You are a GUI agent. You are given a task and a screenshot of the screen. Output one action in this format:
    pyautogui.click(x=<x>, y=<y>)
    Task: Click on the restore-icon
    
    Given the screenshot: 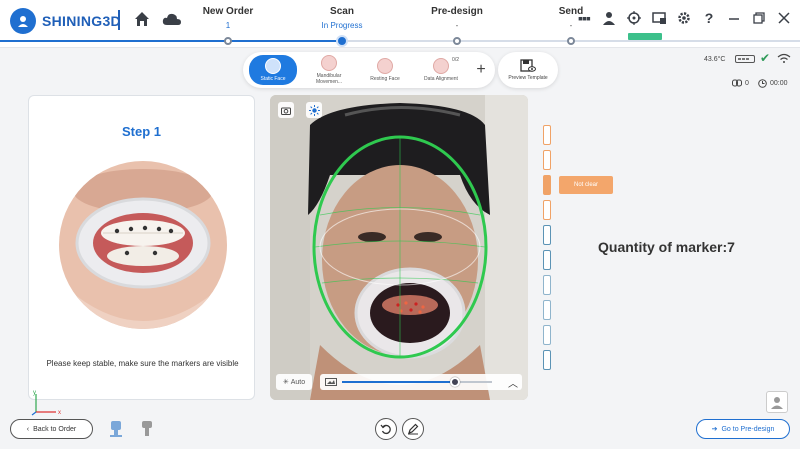 What is the action you would take?
    pyautogui.click(x=759, y=18)
    